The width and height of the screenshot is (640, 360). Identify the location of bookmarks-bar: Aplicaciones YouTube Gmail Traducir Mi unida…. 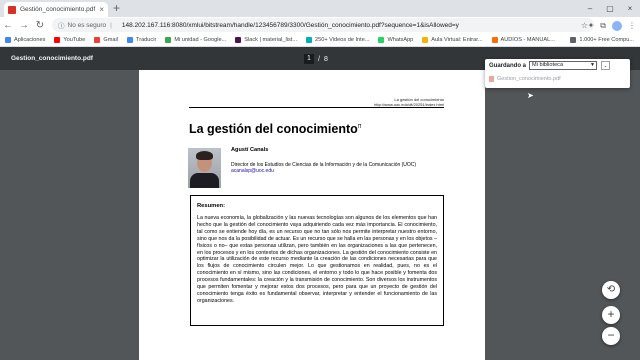
(320, 40).